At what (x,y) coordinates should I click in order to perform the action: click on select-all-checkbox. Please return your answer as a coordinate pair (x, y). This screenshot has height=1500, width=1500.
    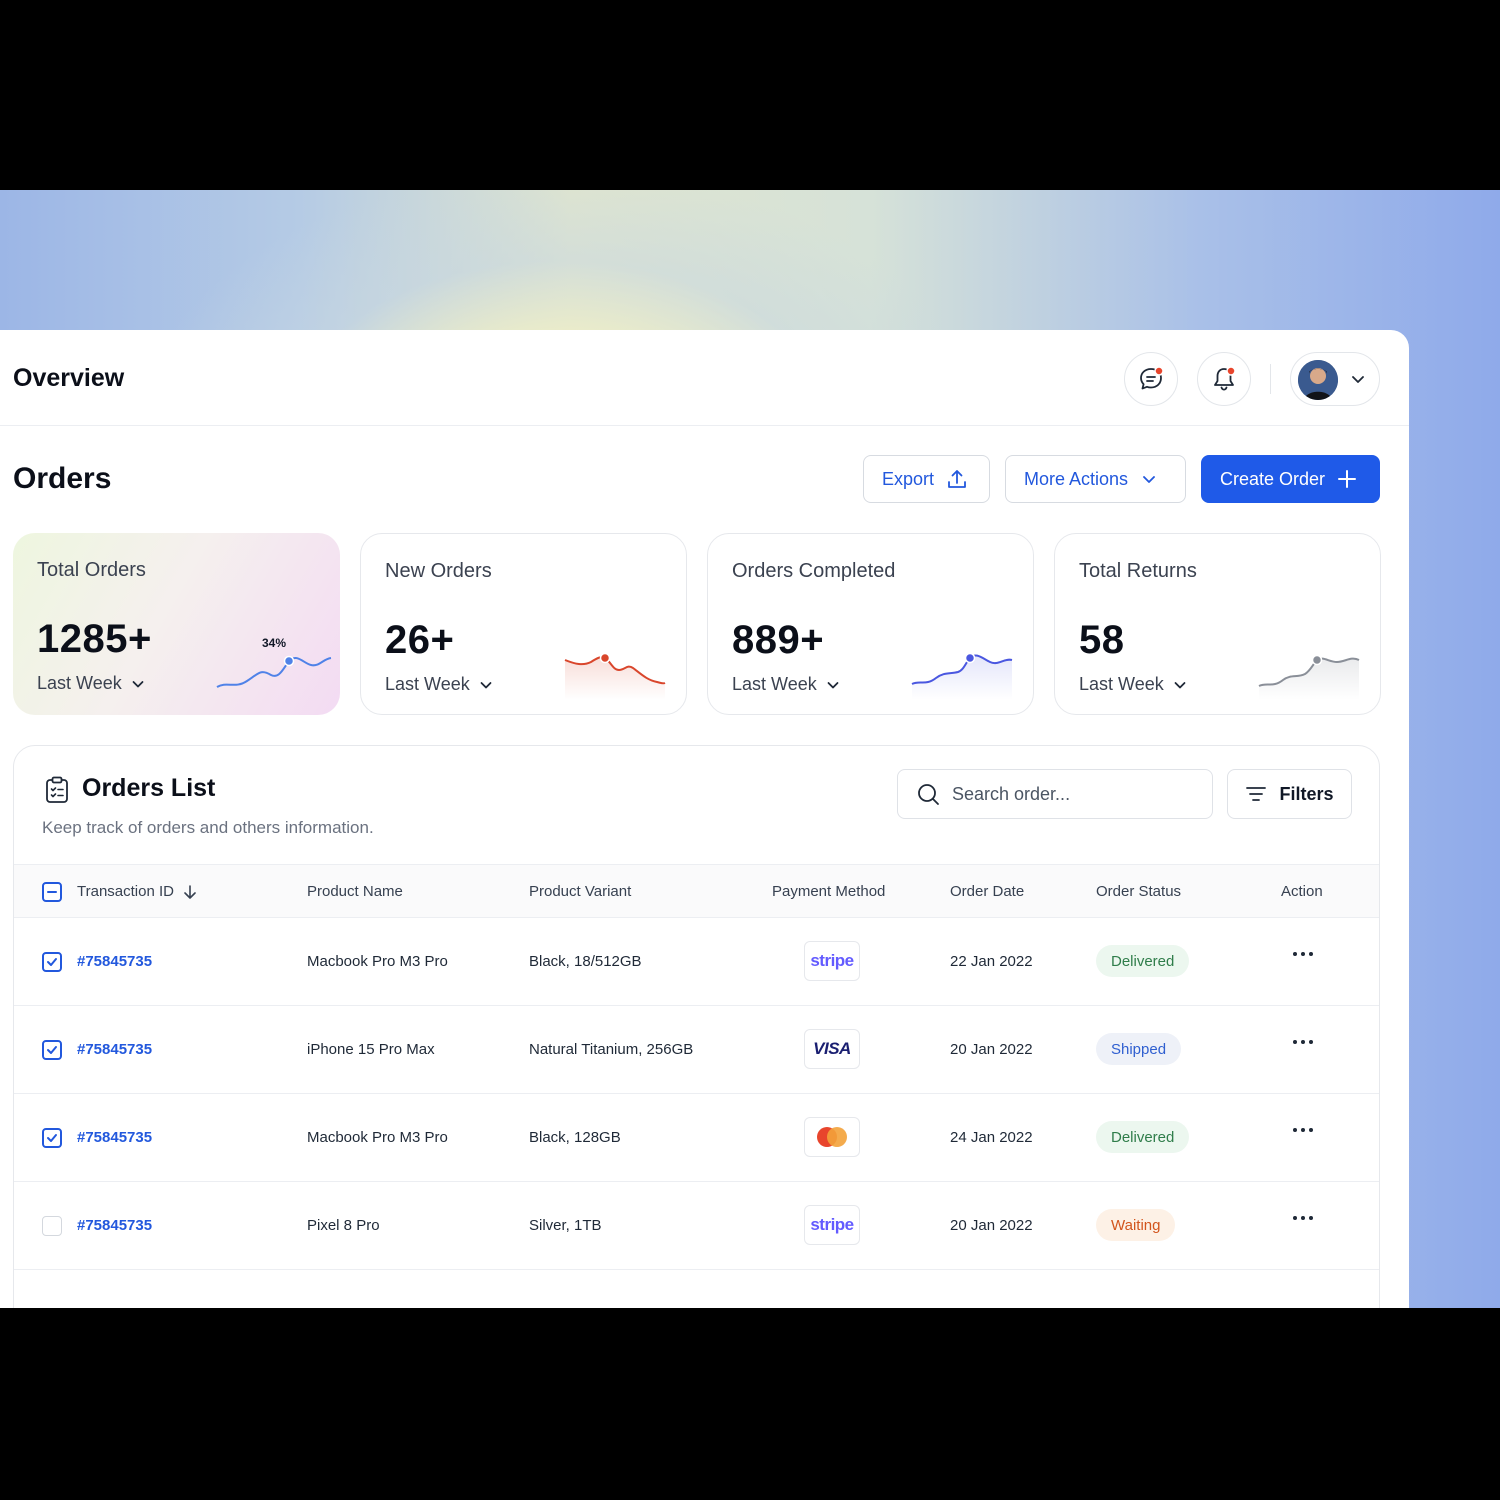
    Looking at the image, I should click on (52, 892).